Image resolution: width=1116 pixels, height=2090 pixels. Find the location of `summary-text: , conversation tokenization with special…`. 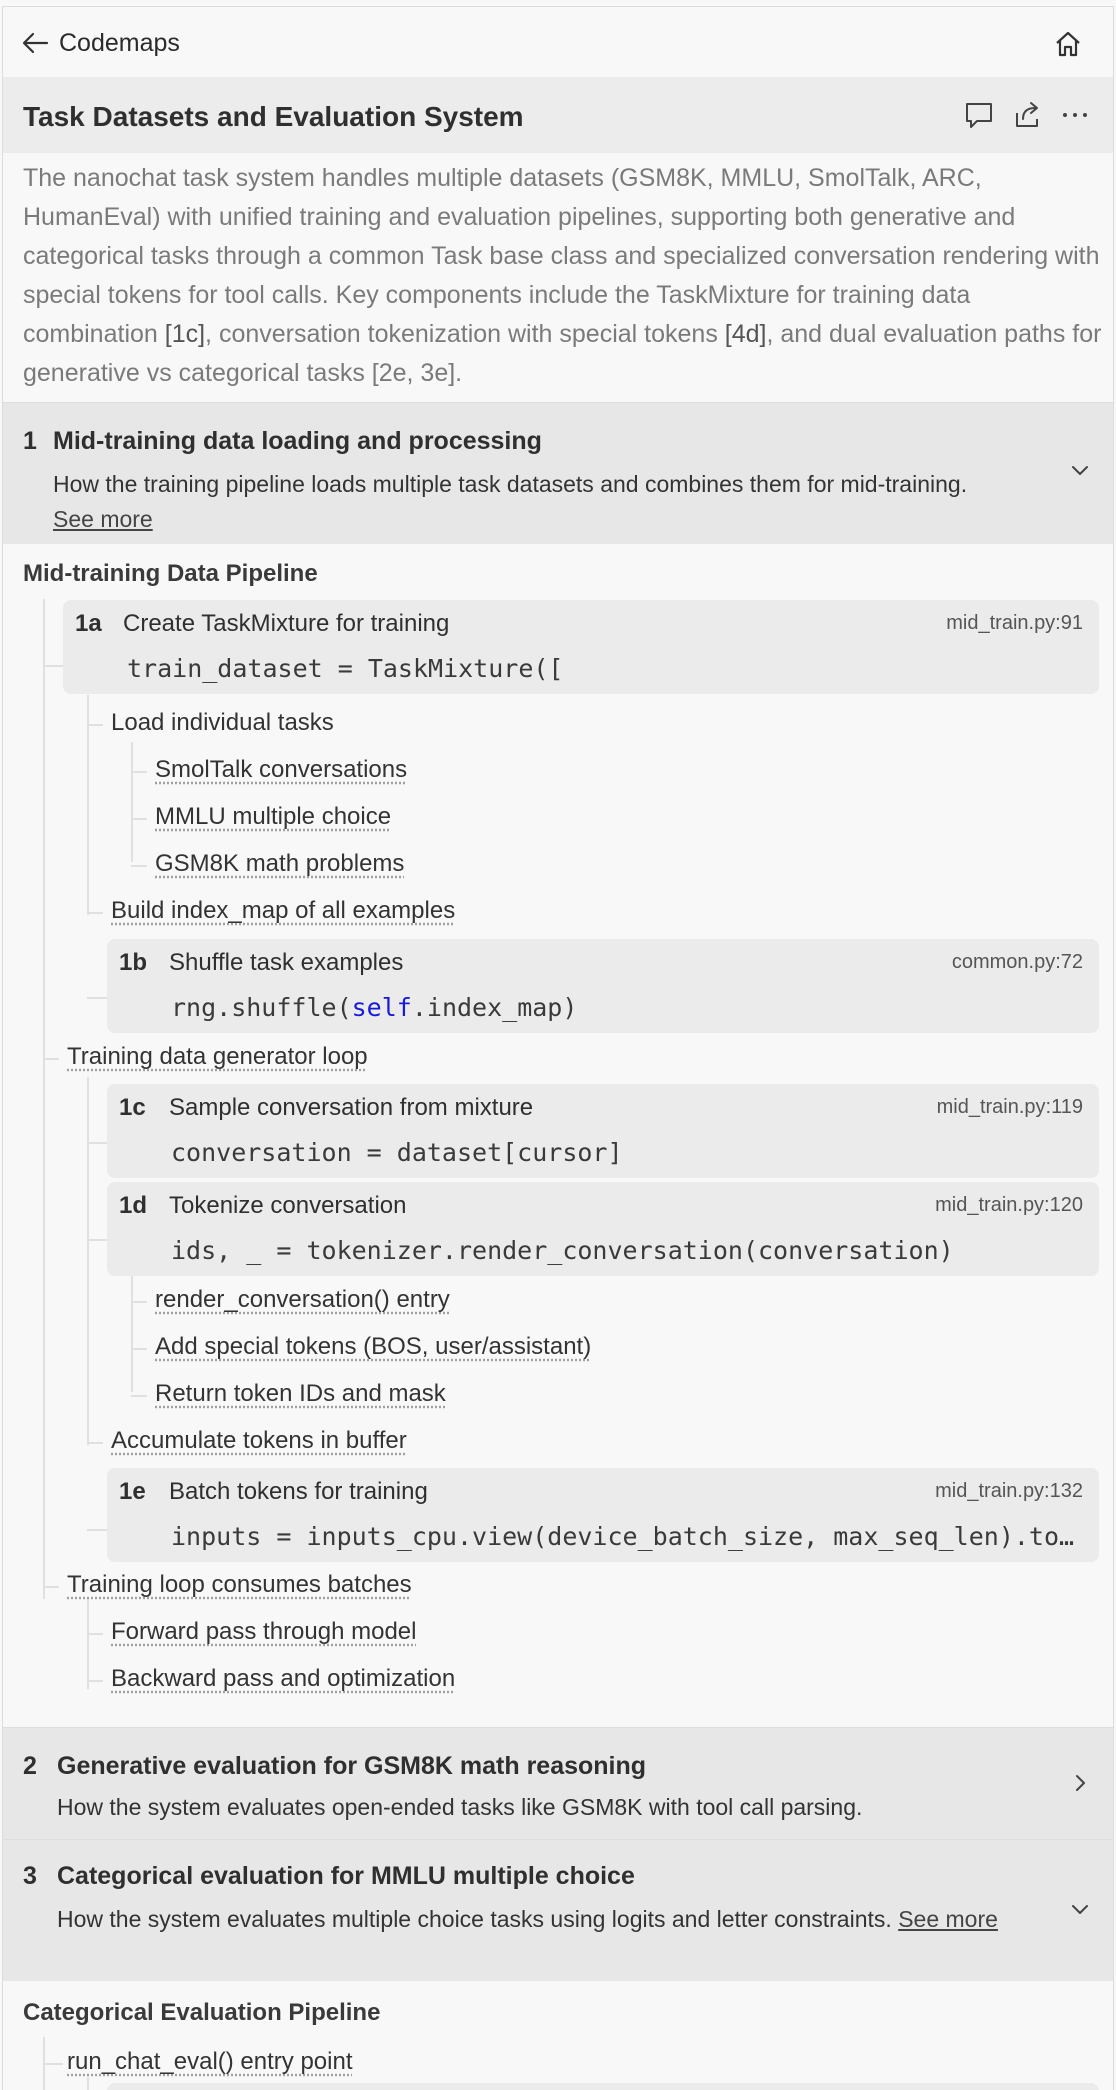

summary-text: , conversation tokenization with special… is located at coordinates (465, 334).